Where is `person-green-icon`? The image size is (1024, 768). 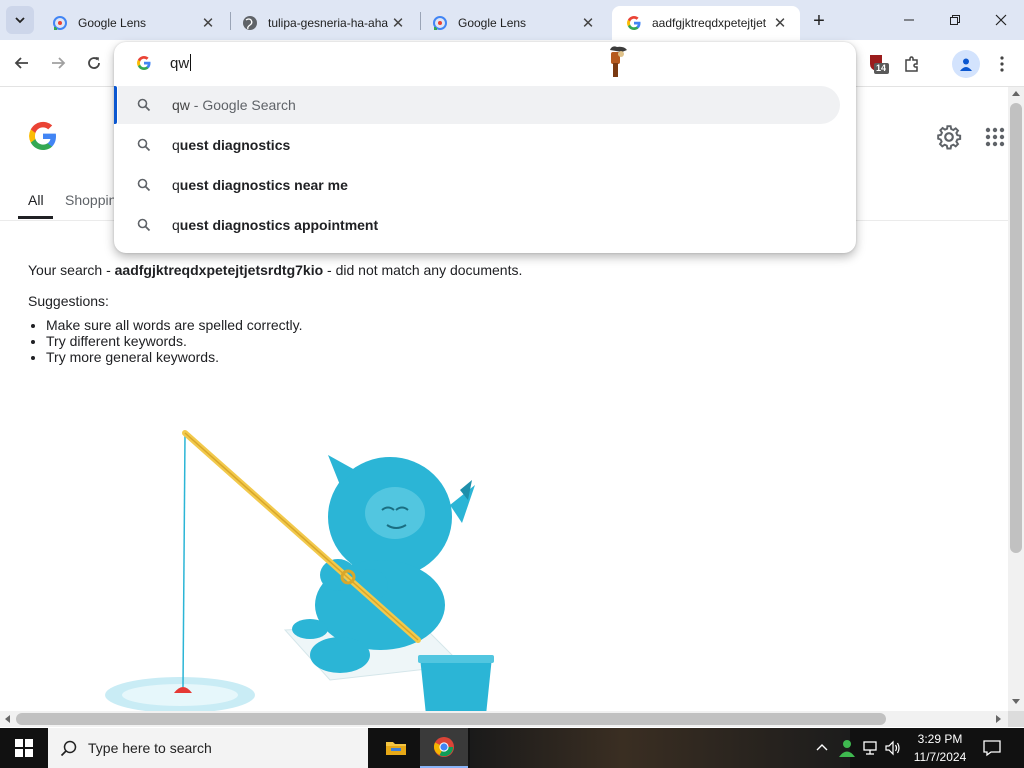 person-green-icon is located at coordinates (847, 748).